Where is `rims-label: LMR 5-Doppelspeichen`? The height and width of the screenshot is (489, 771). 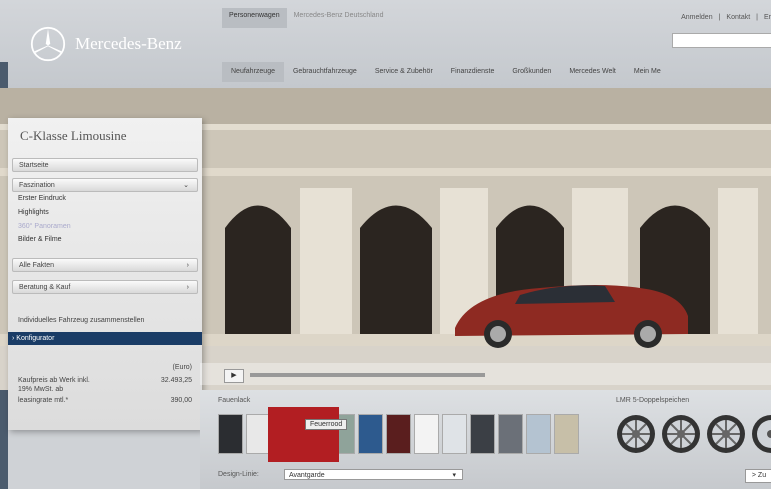
rims-label: LMR 5-Doppelspeichen is located at coordinates (653, 400).